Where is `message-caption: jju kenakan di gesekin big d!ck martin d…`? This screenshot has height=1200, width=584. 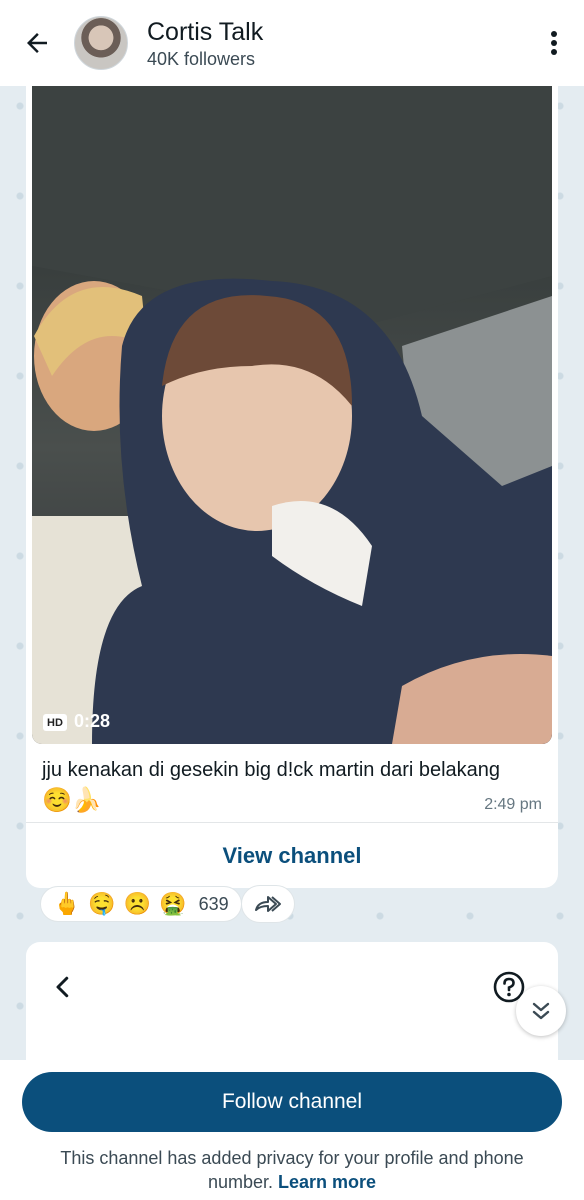 message-caption: jju kenakan di gesekin big d!ck martin d… is located at coordinates (271, 770).